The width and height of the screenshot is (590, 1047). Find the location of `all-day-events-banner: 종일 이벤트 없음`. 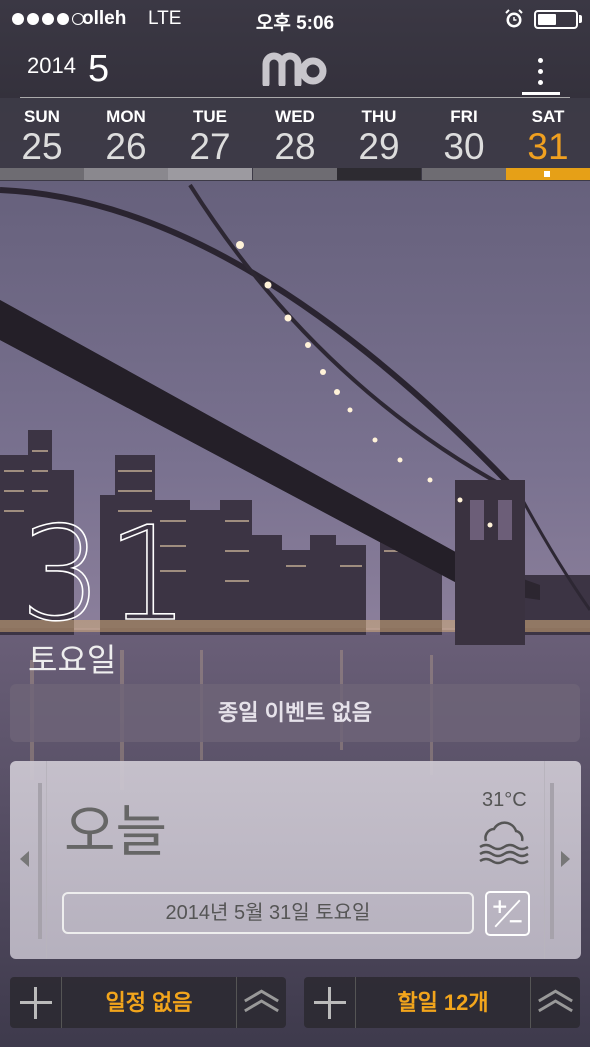

all-day-events-banner: 종일 이벤트 없음 is located at coordinates (295, 713).